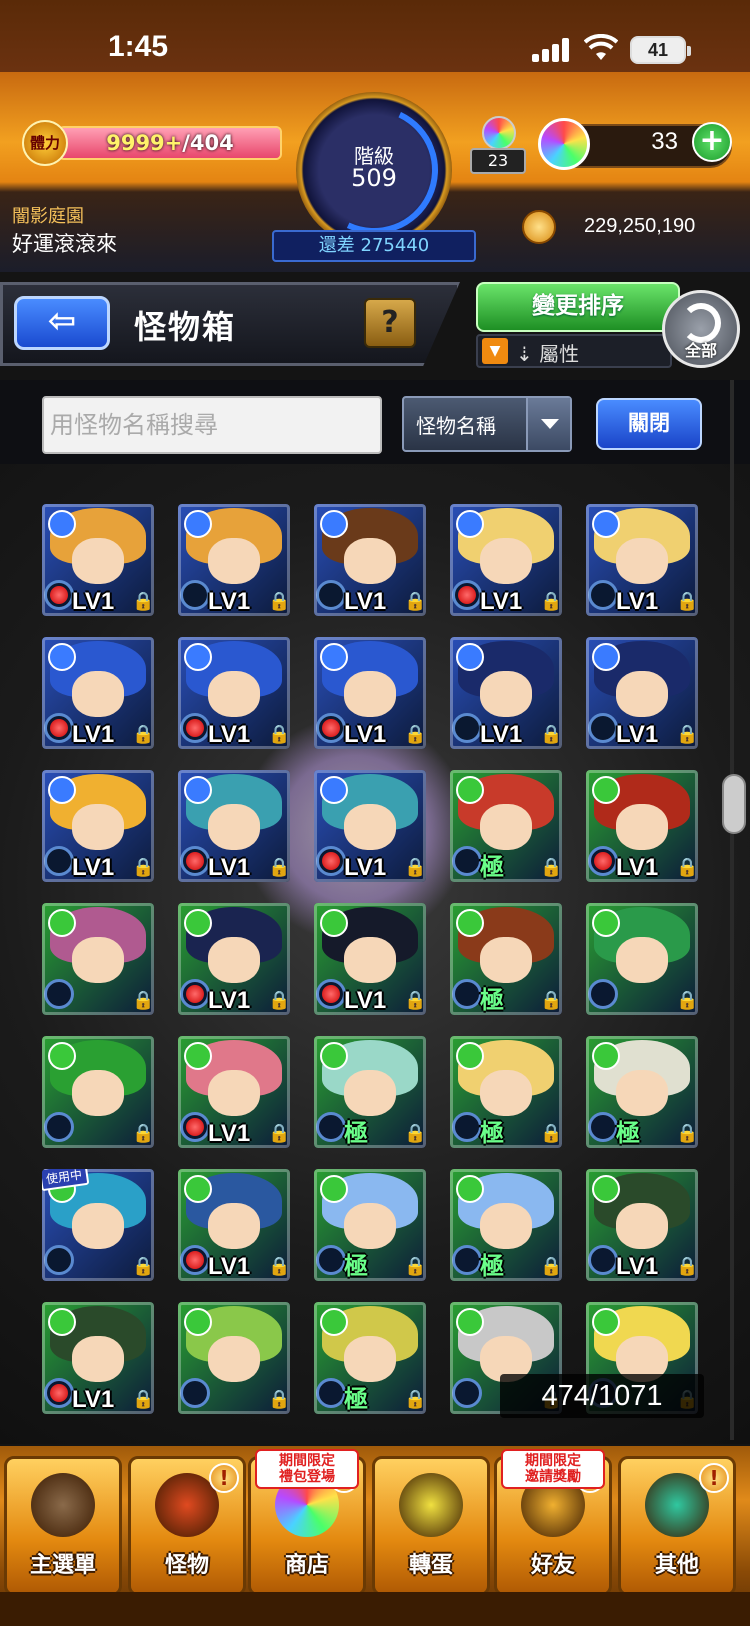 The height and width of the screenshot is (1626, 750). I want to click on promo-tag: 期間限定 邀請獎勵, so click(553, 1469).